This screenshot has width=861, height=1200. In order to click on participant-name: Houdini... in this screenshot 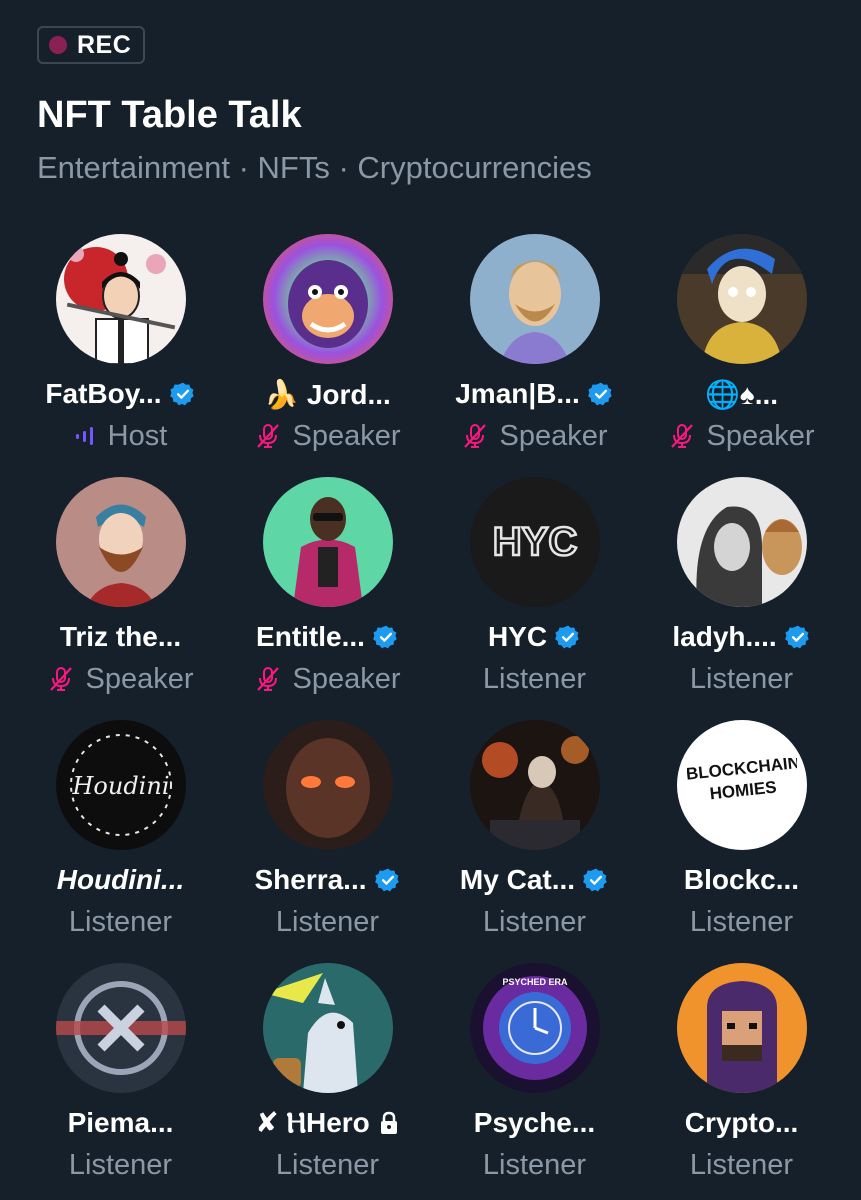, I will do `click(120, 879)`.